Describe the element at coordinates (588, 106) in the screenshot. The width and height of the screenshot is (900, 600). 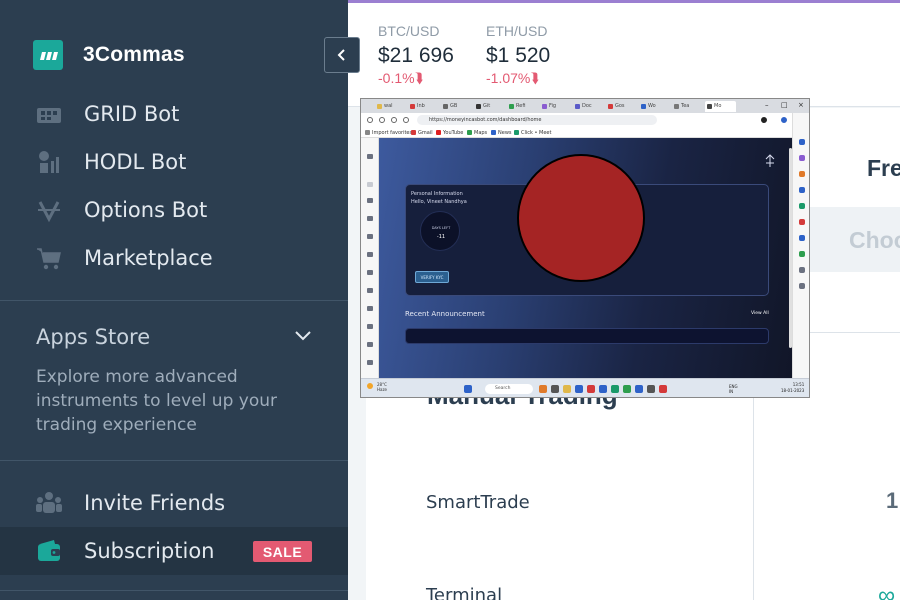
I see `browser-tab: Doc` at that location.